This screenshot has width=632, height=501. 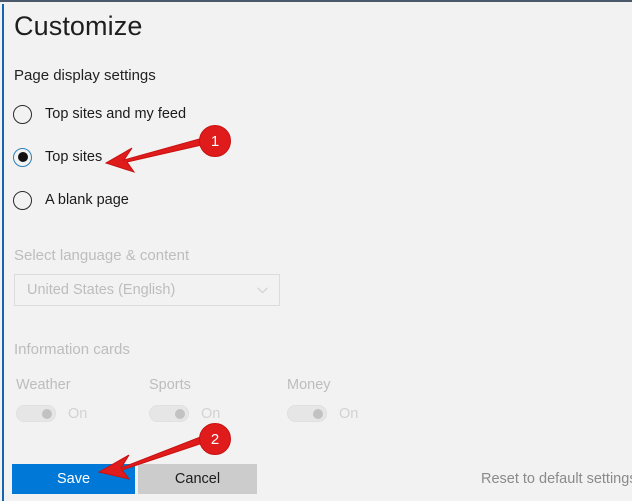 What do you see at coordinates (116, 114) in the screenshot?
I see `radio-label: Top sites and my feed` at bounding box center [116, 114].